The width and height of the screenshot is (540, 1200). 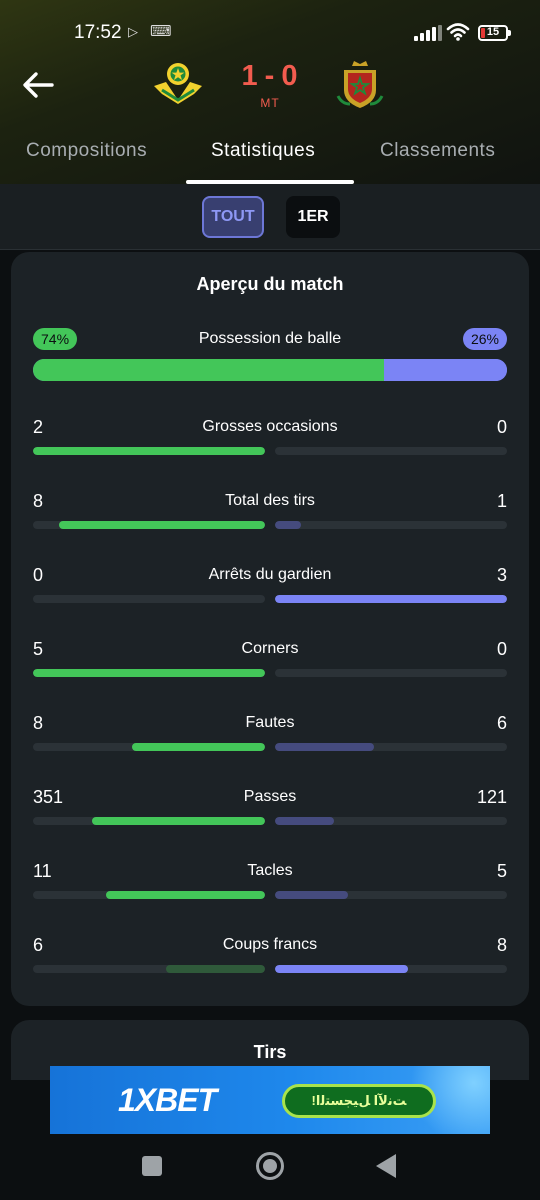 What do you see at coordinates (270, 284) in the screenshot?
I see `card-title: Aperçu du match` at bounding box center [270, 284].